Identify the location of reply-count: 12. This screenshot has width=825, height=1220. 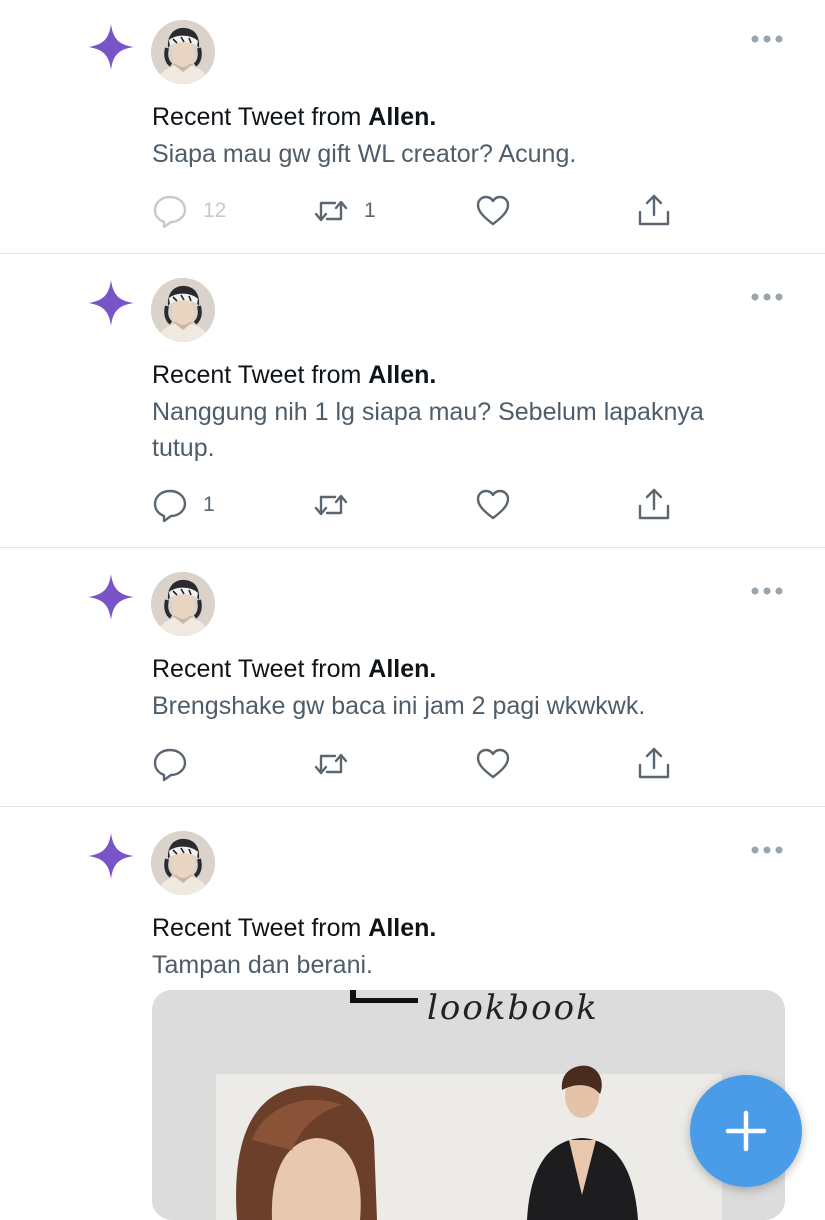
(215, 210).